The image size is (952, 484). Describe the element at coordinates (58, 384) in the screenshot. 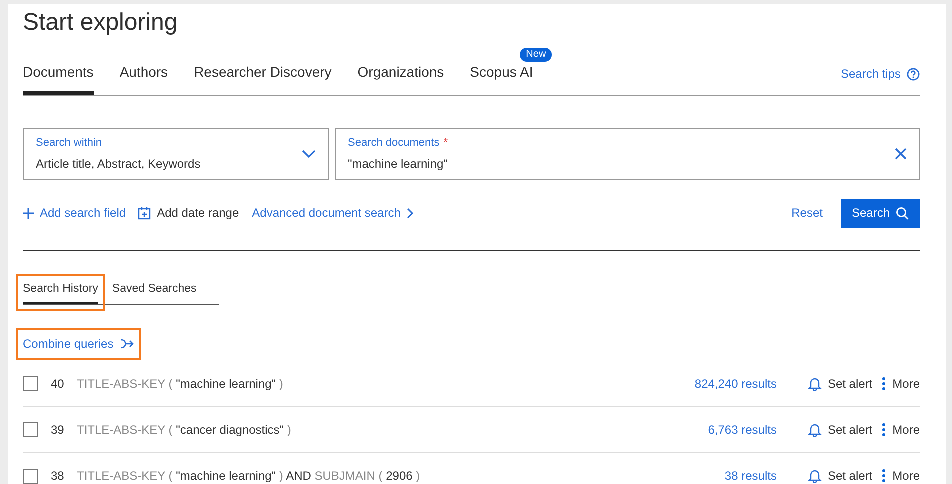

I see `query-number: 40` at that location.